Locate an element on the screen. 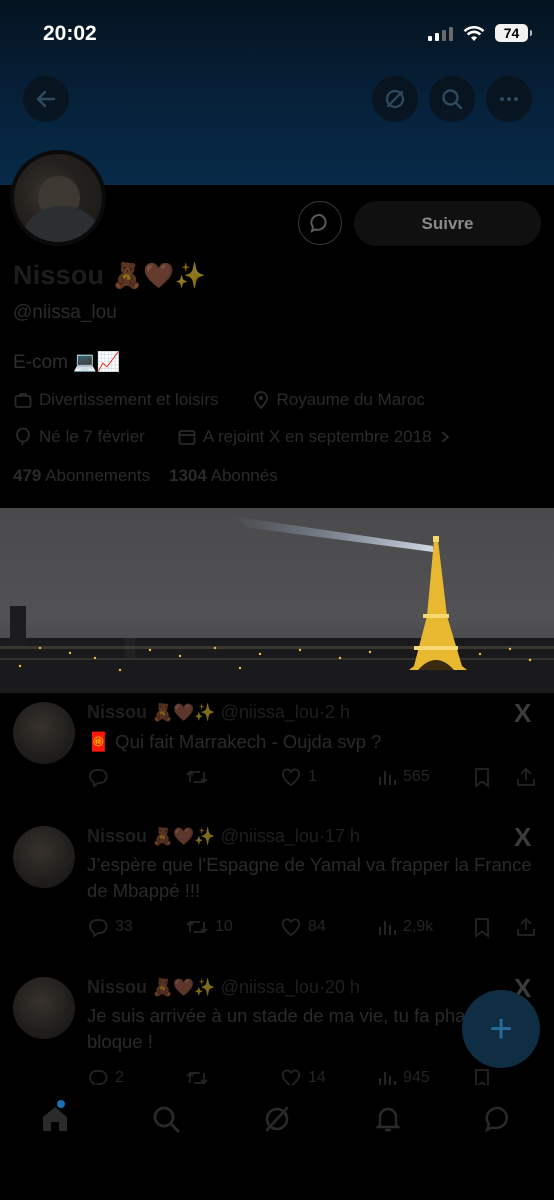  following-link: 479 Abonnements is located at coordinates (81, 475).